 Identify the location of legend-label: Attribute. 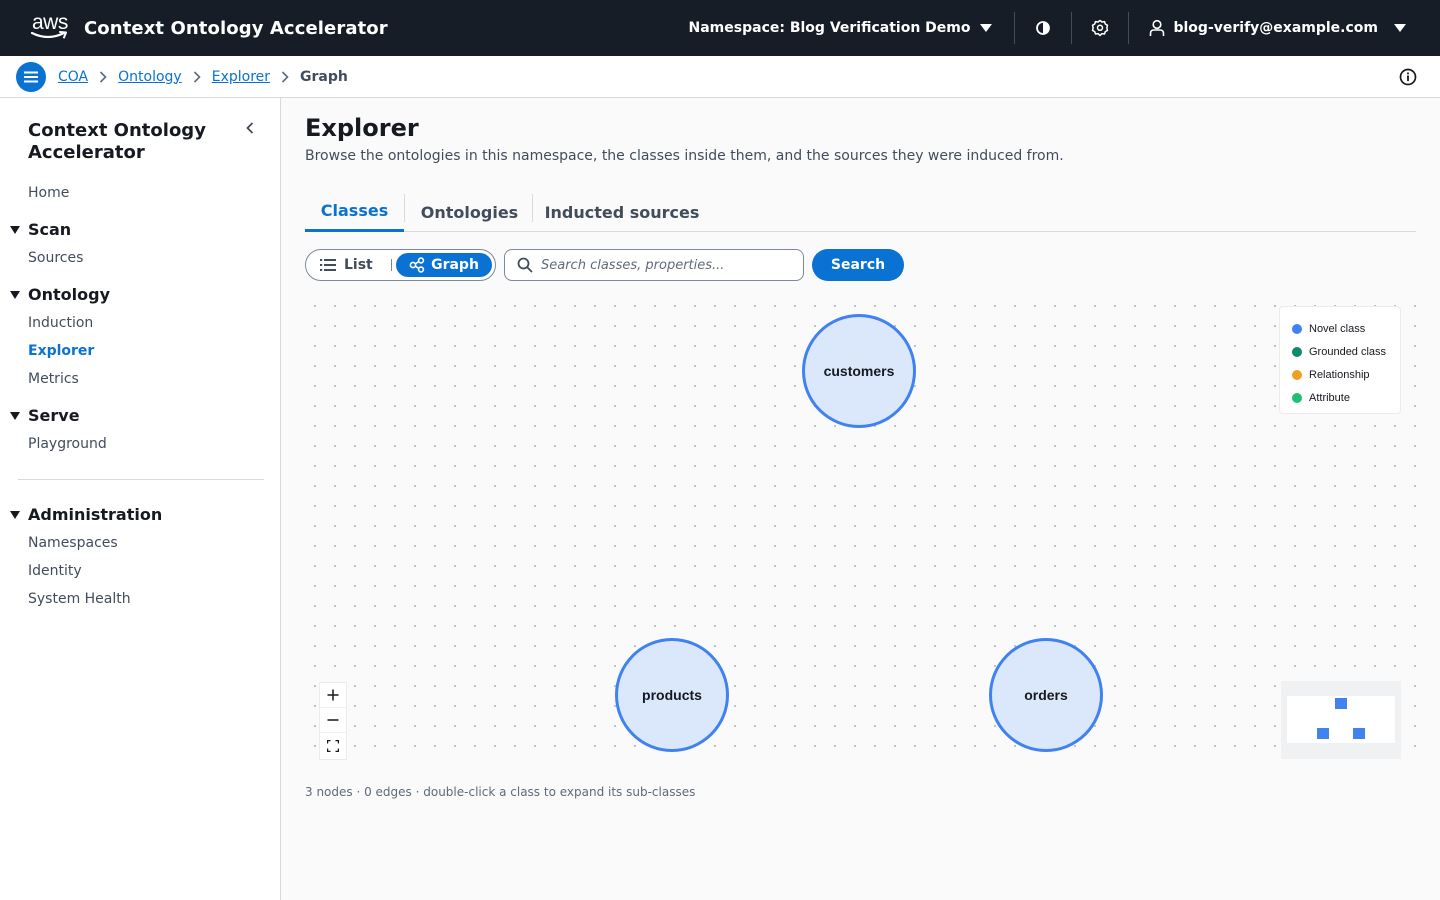
(1329, 397).